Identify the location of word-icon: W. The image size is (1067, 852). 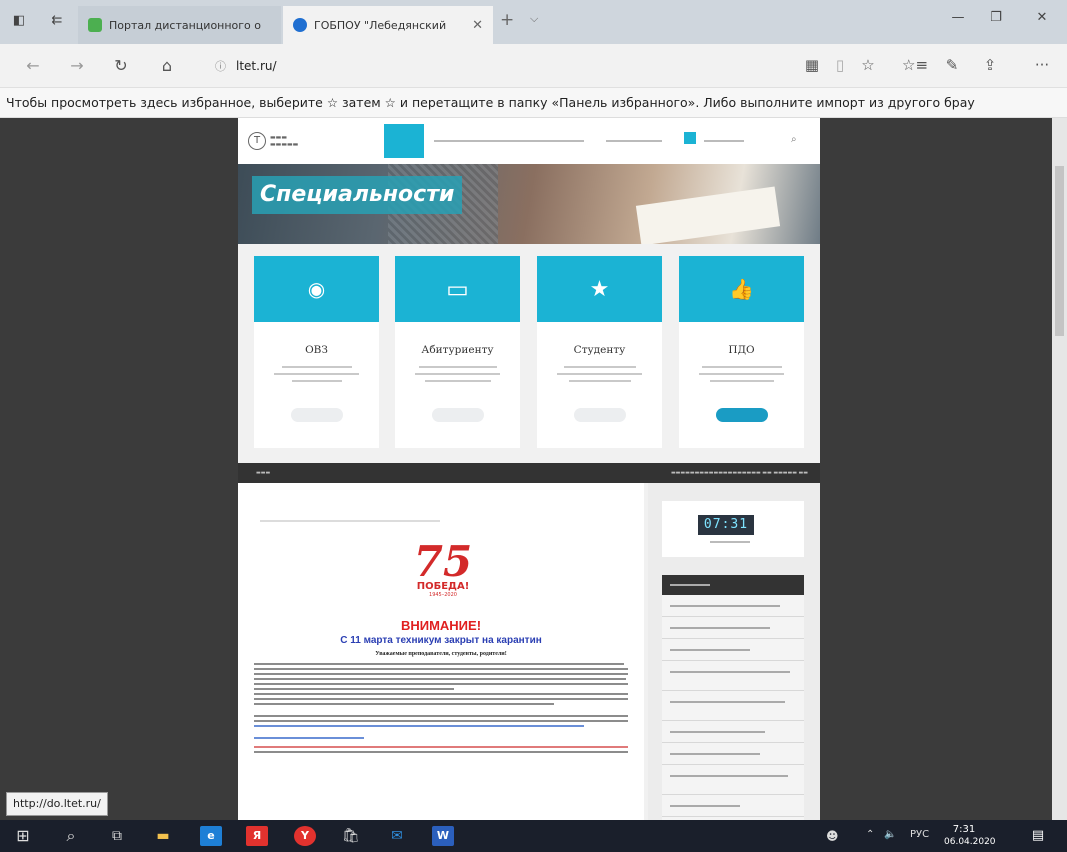
(443, 836).